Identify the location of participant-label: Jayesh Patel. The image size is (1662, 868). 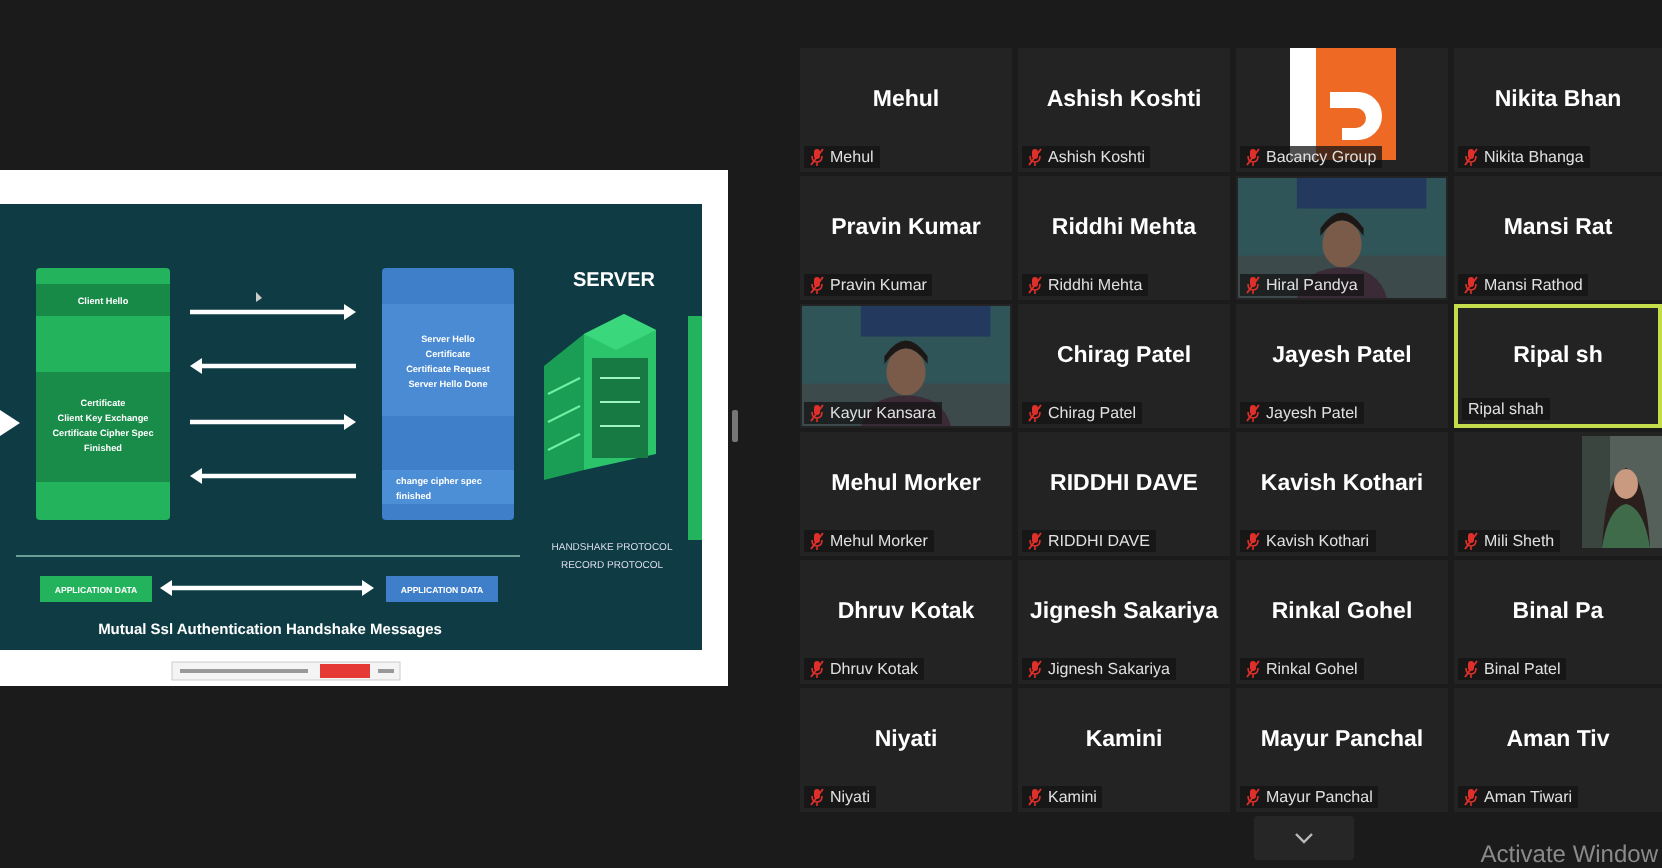
(1312, 413).